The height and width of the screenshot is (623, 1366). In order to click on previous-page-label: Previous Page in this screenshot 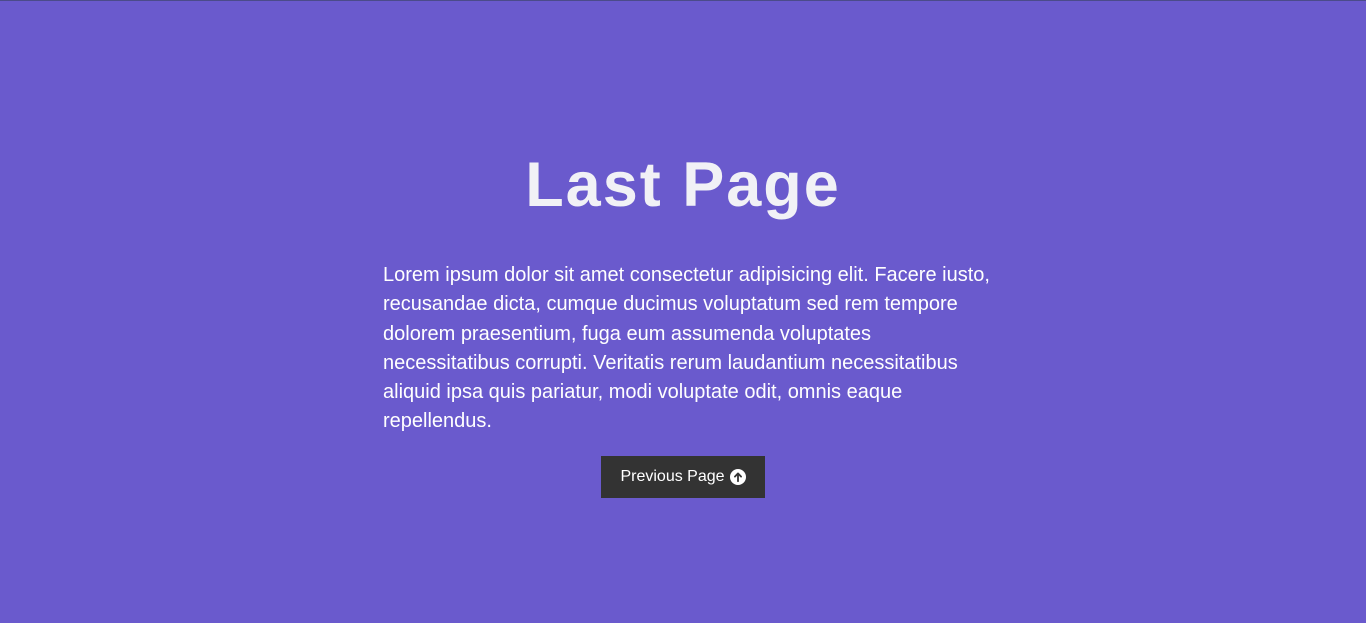, I will do `click(672, 476)`.